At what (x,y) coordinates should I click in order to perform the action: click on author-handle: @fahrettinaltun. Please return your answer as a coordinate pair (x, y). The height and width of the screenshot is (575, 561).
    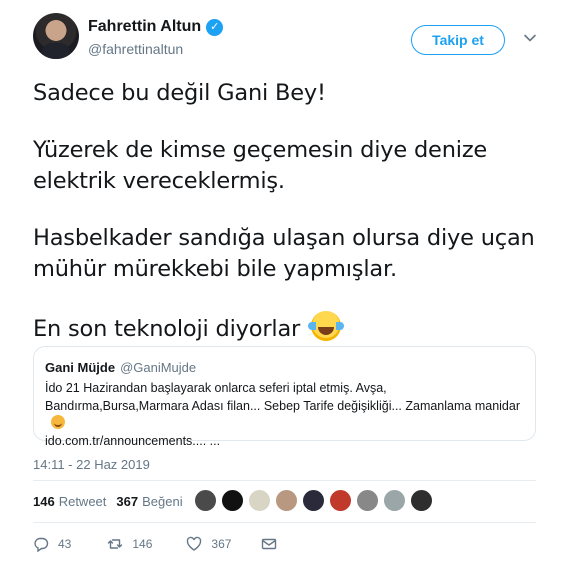
    Looking at the image, I should click on (135, 49).